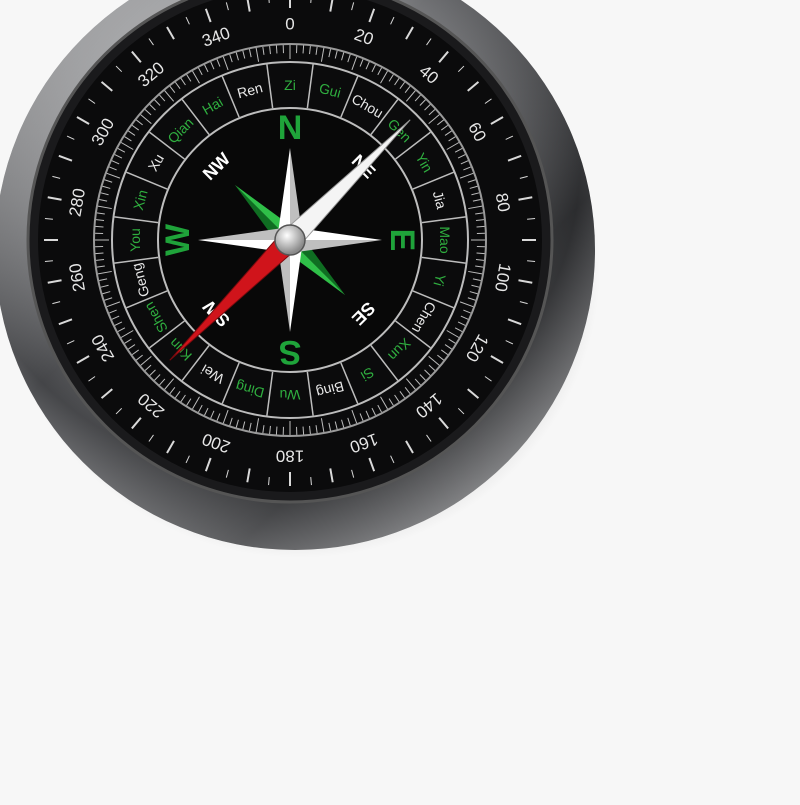 This screenshot has width=800, height=805. What do you see at coordinates (402, 240) in the screenshot?
I see `cardinal-label: E` at bounding box center [402, 240].